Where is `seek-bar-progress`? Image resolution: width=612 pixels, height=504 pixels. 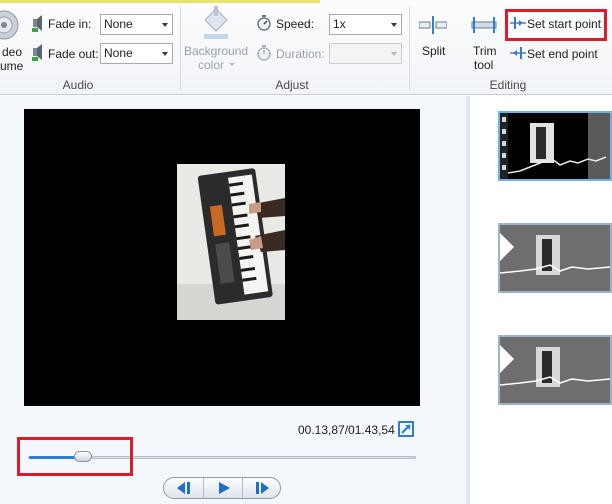 seek-bar-progress is located at coordinates (54, 457).